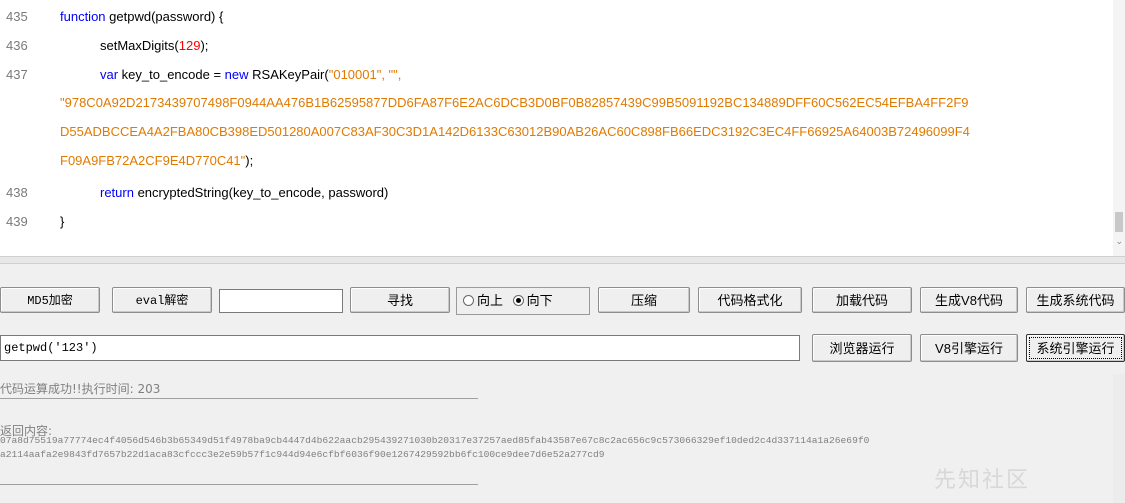 The width and height of the screenshot is (1125, 503). I want to click on code-text: setMaxDigits(129);, so click(154, 46).